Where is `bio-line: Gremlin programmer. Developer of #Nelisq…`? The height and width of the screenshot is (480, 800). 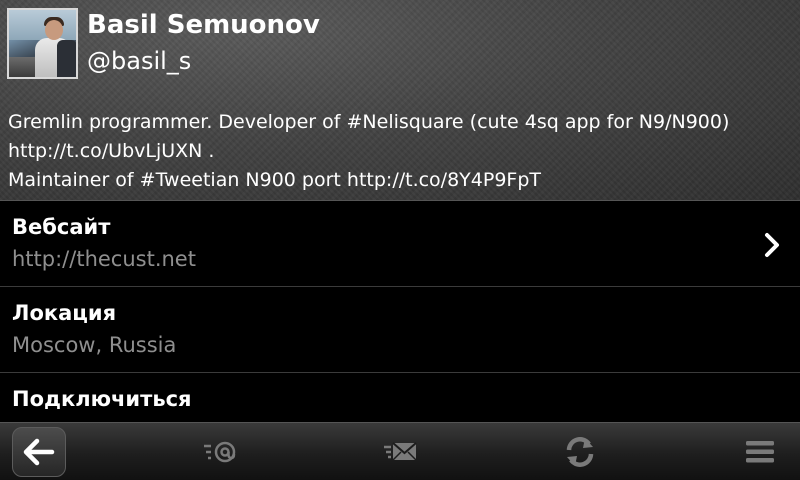 bio-line: Gremlin programmer. Developer of #Nelisq… is located at coordinates (369, 122).